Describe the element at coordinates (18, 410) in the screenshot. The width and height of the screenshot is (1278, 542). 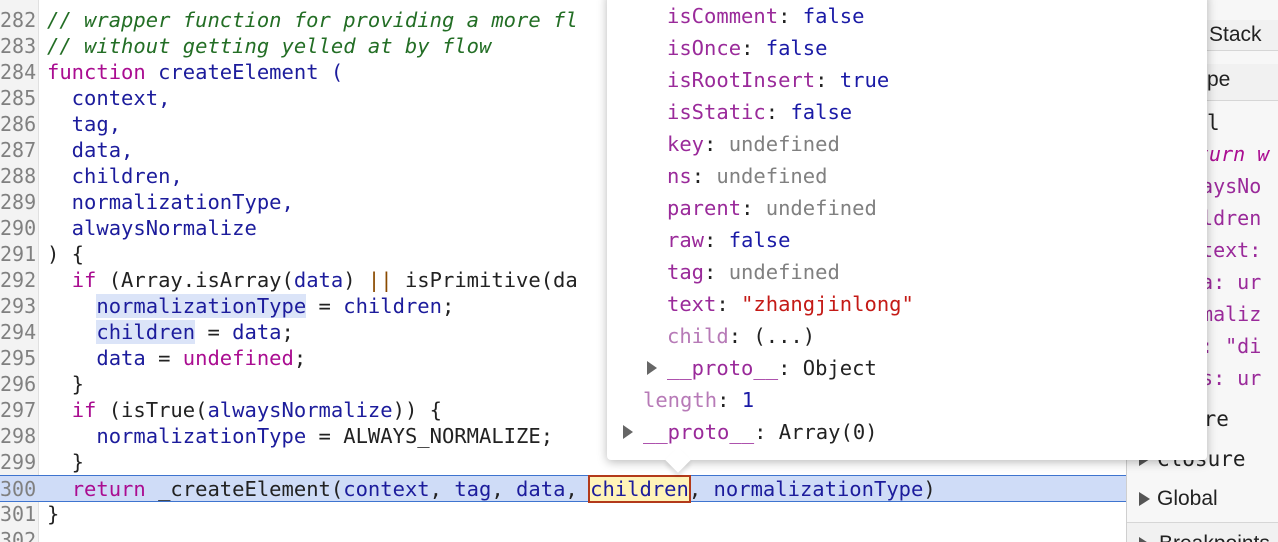
I see `line-number: 297` at that location.